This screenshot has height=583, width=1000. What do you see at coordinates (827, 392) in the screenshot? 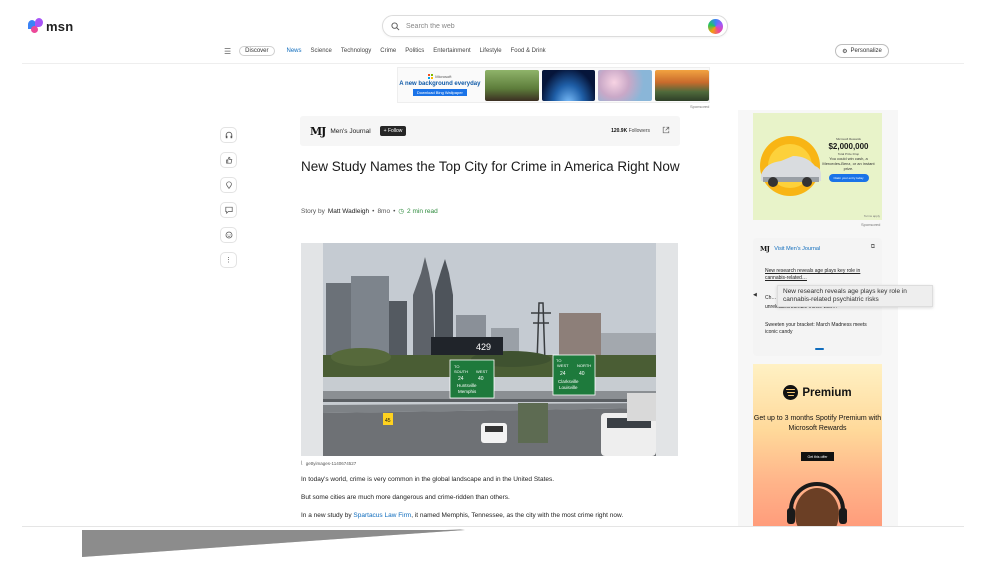
I see `spotify-ad-title: Premium` at bounding box center [827, 392].